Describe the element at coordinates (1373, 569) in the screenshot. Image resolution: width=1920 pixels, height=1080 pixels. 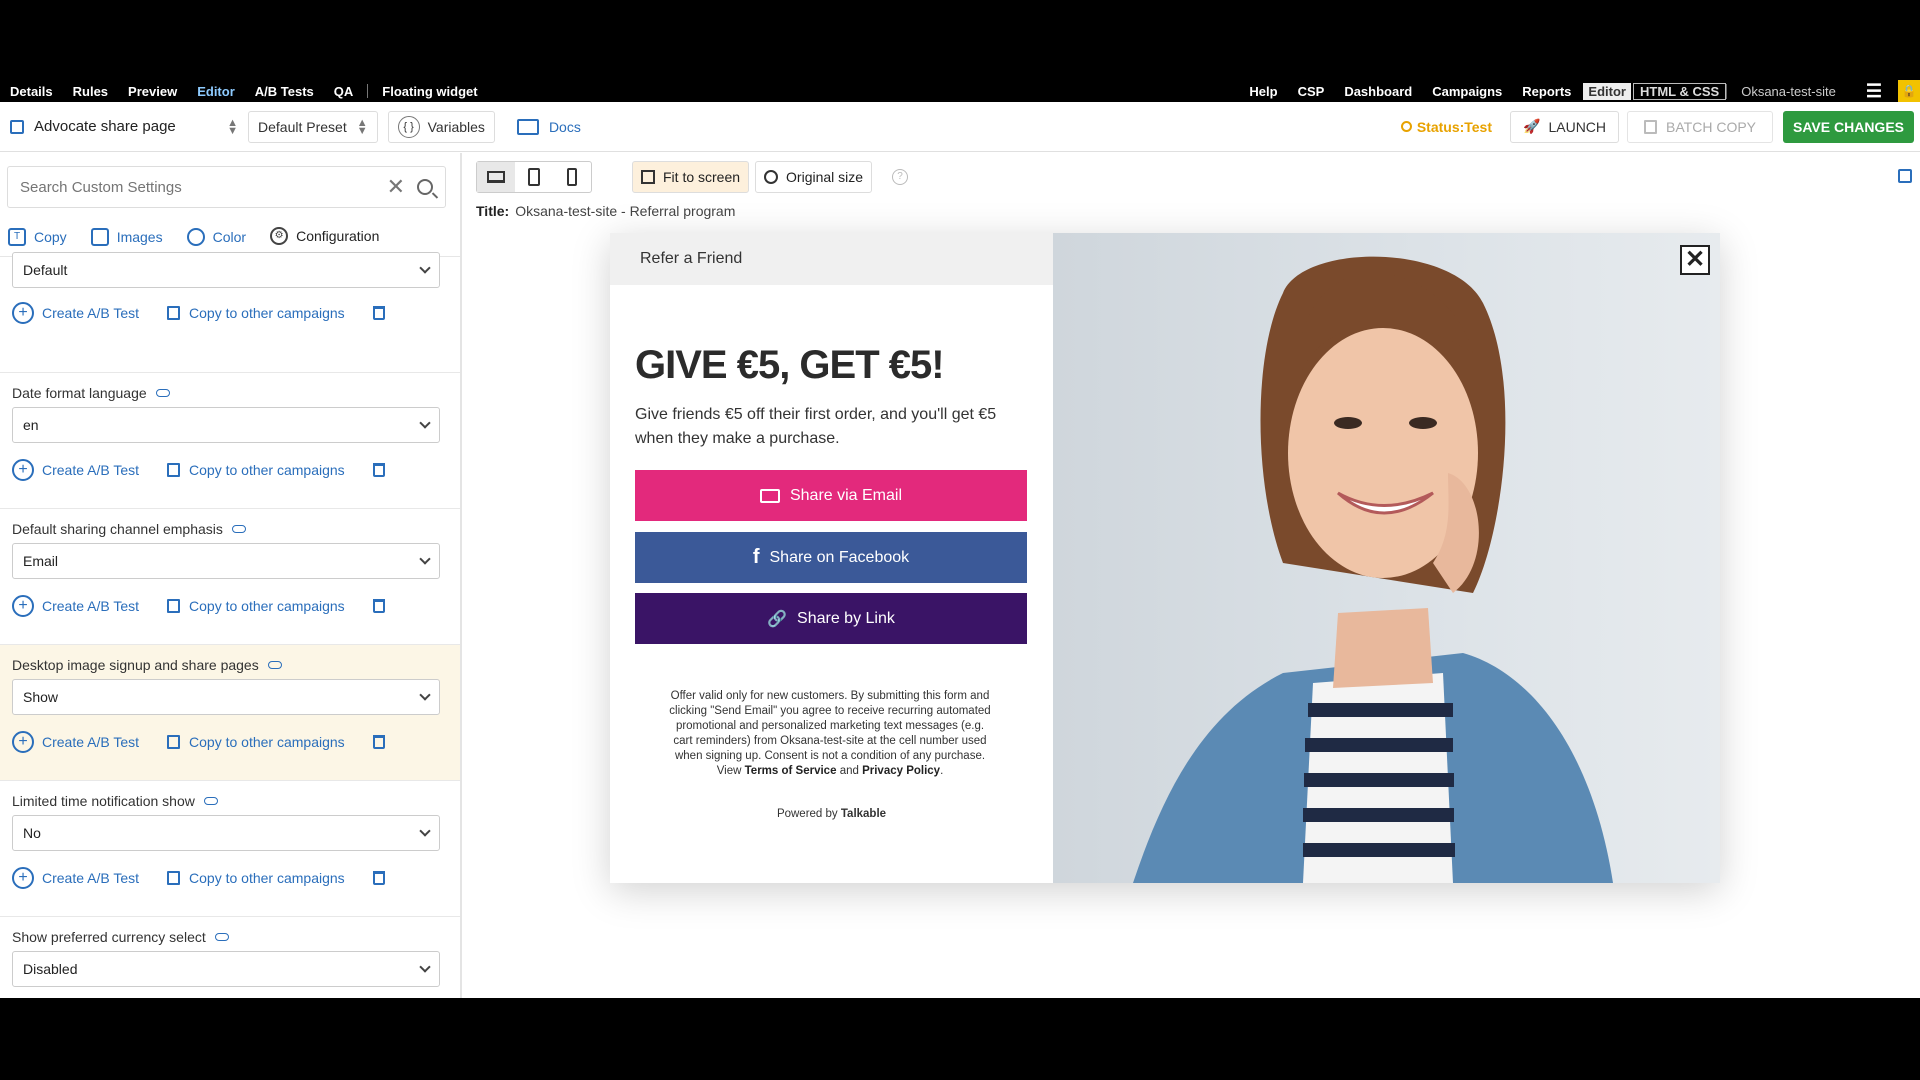
I see `smiling-woman-photo` at that location.